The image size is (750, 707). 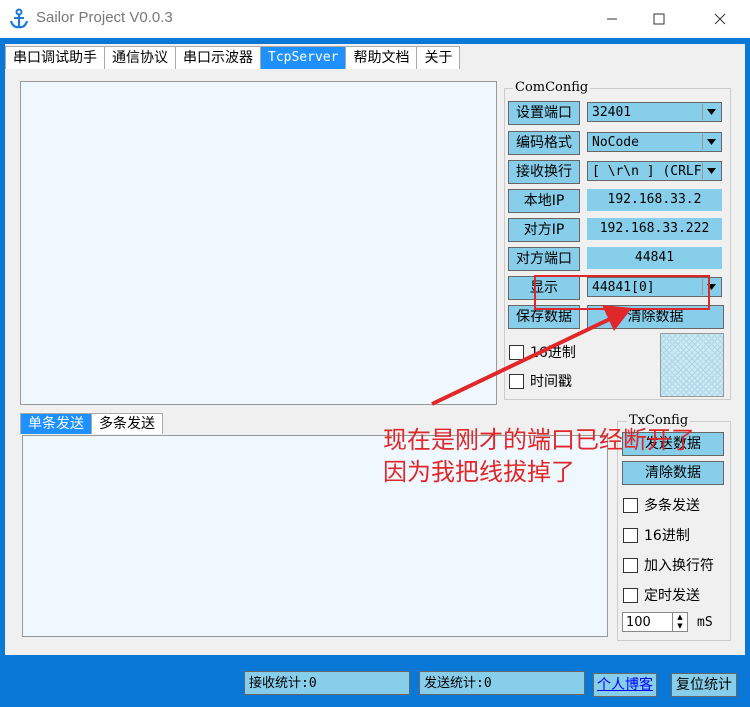 I want to click on tab-oscilloscope: 串口示波器, so click(x=218, y=57).